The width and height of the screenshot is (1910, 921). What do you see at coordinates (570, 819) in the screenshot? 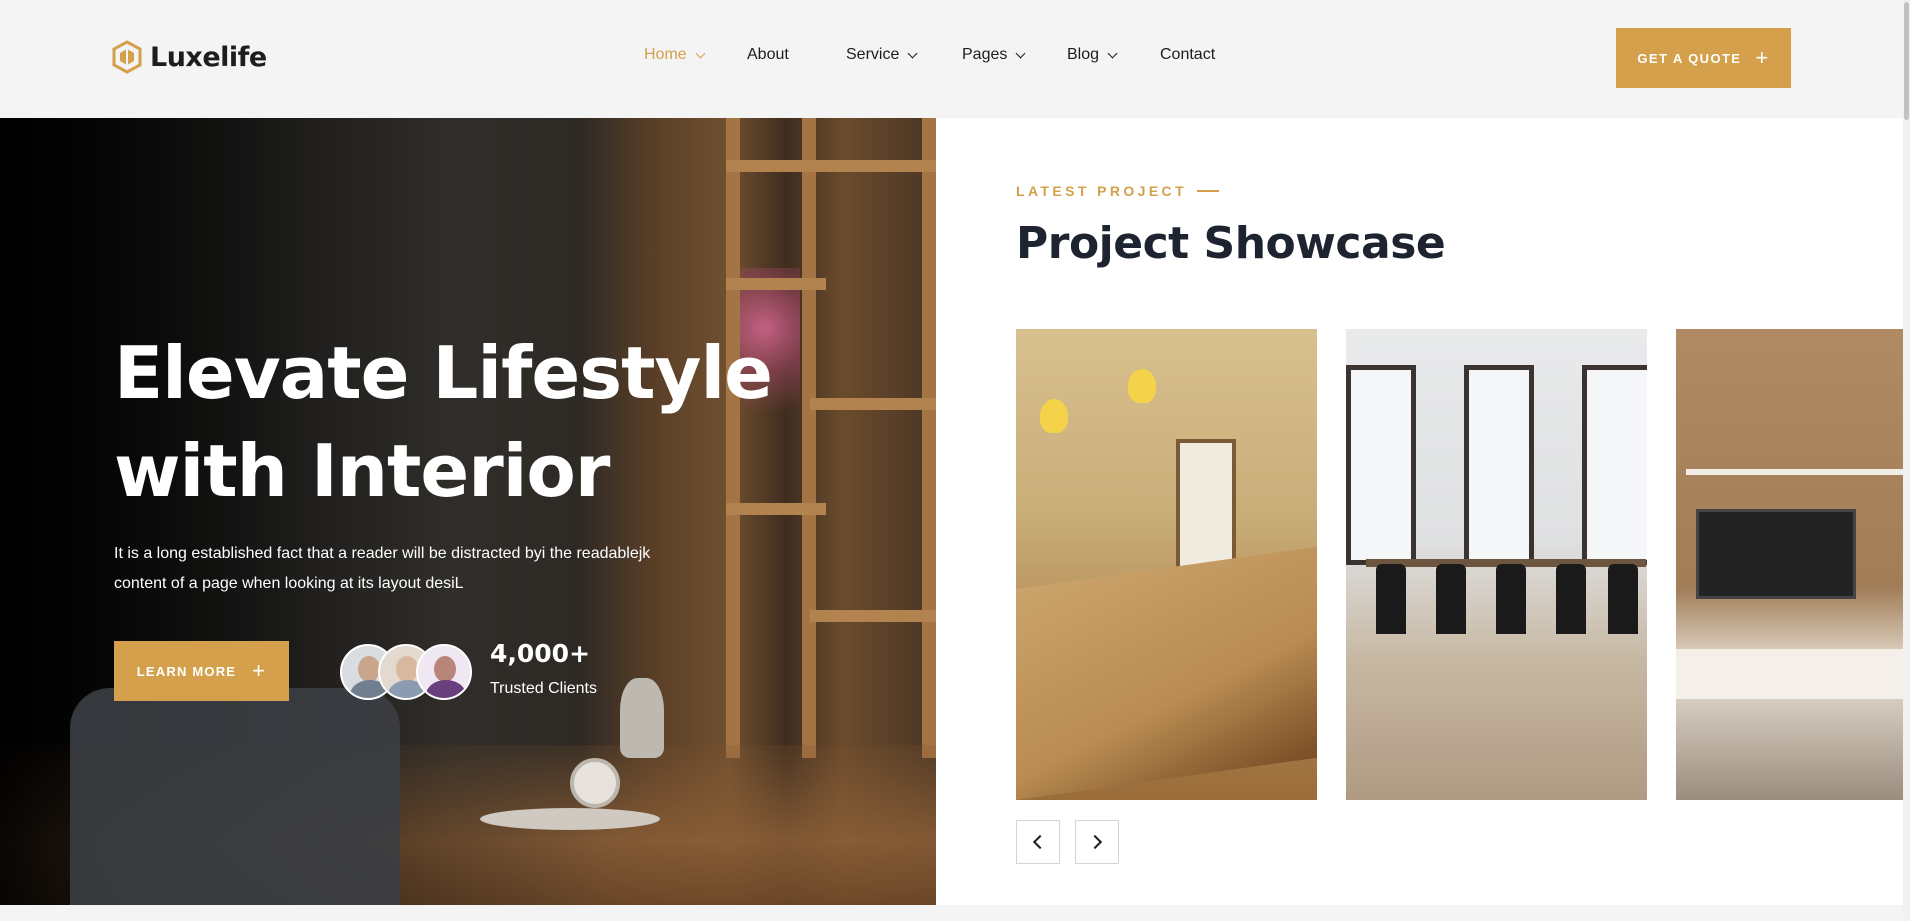
I see `hero-decor-side-table` at bounding box center [570, 819].